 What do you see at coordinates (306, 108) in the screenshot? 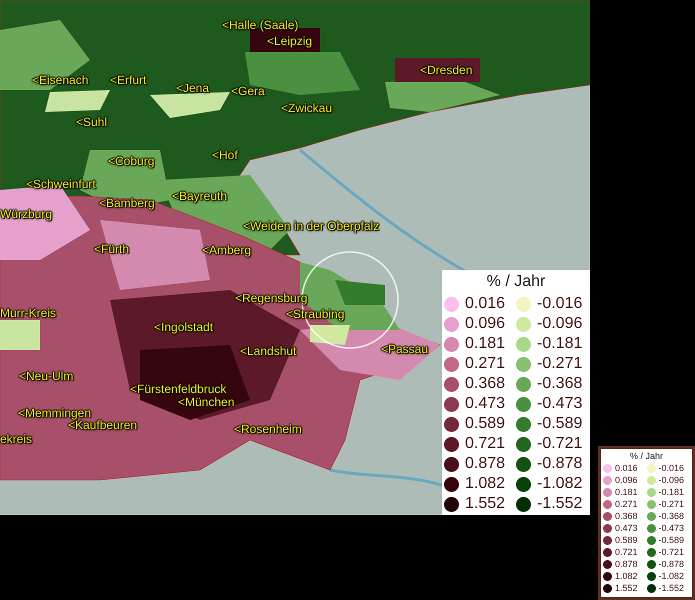
I see `city-label: <Zwickau` at bounding box center [306, 108].